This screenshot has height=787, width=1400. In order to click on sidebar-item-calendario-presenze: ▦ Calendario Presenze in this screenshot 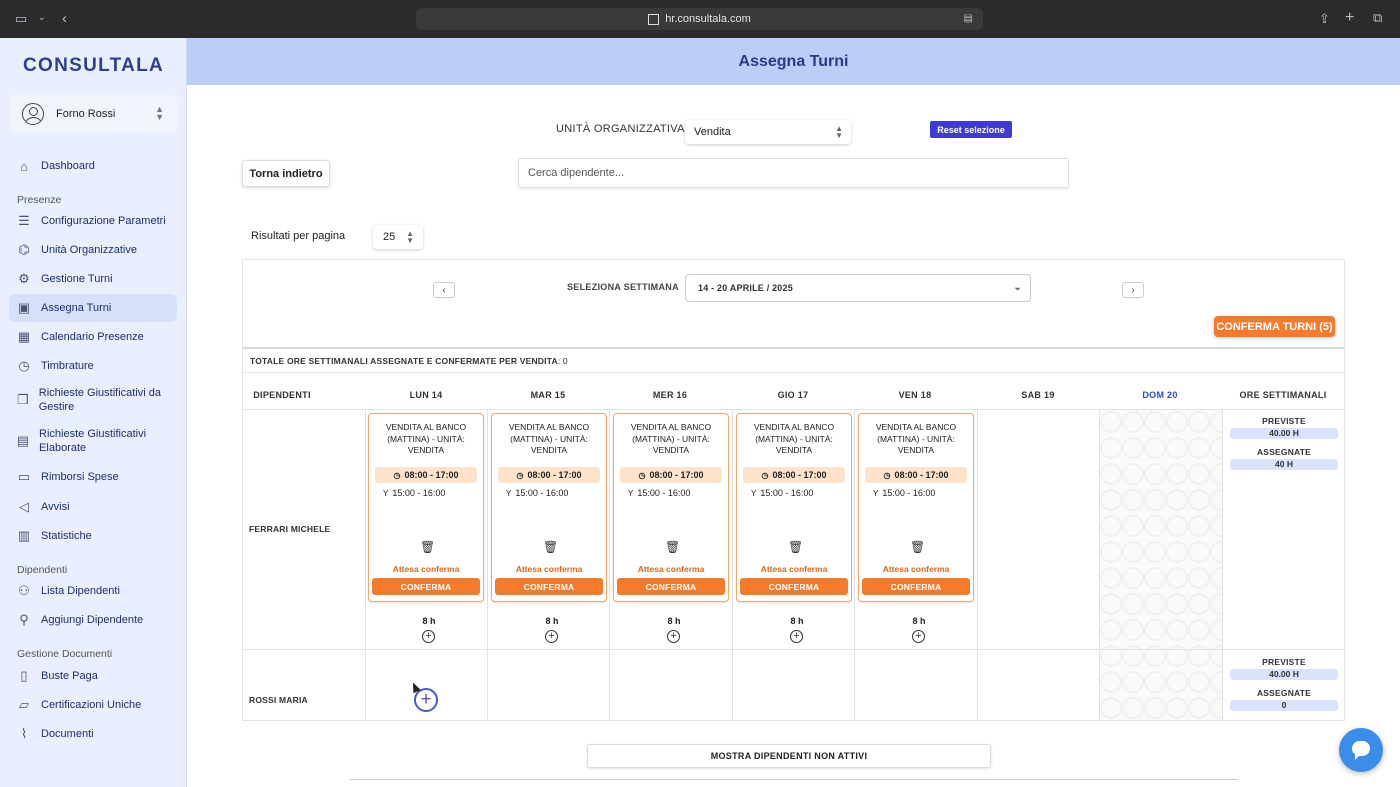, I will do `click(93, 337)`.